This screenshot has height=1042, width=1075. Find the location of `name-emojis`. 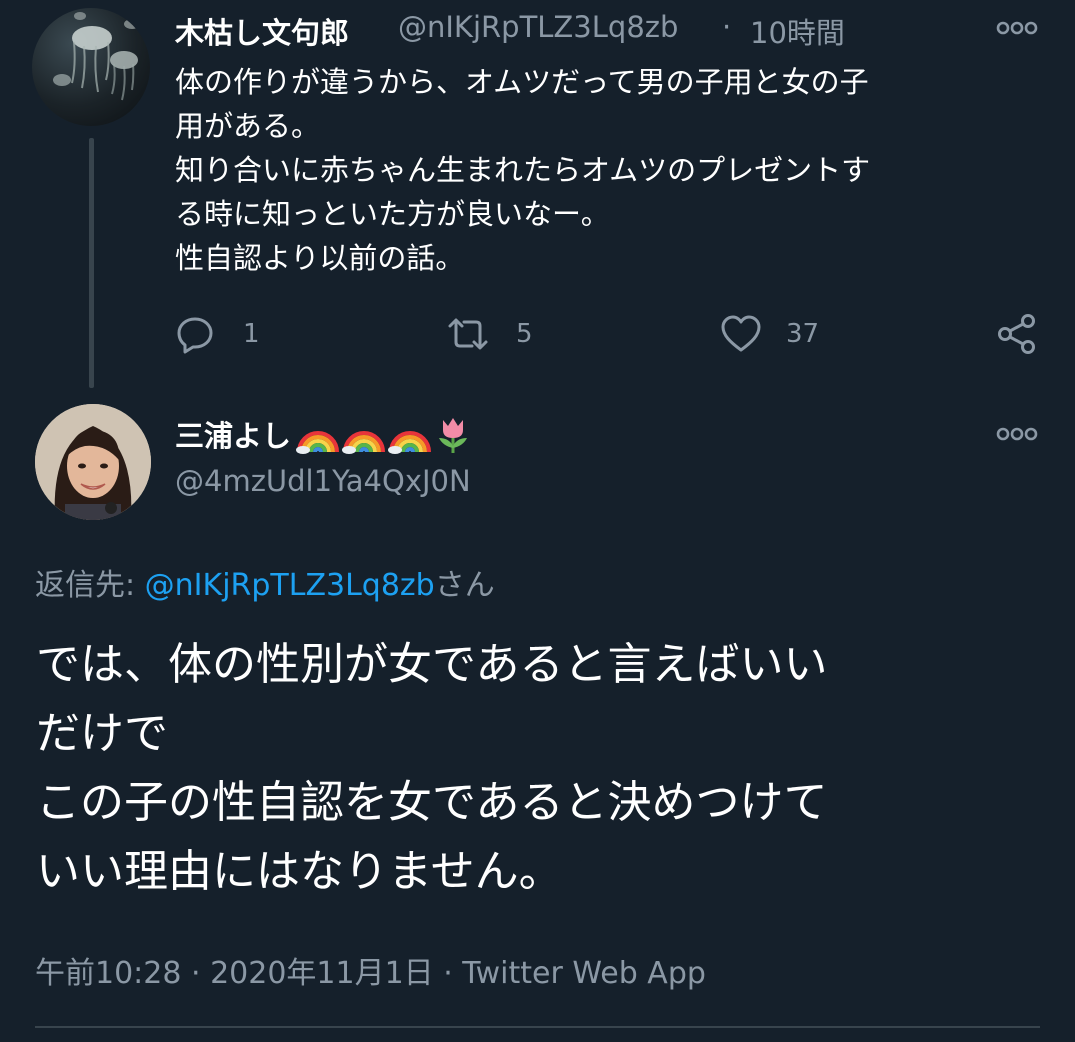

name-emojis is located at coordinates (384, 434).